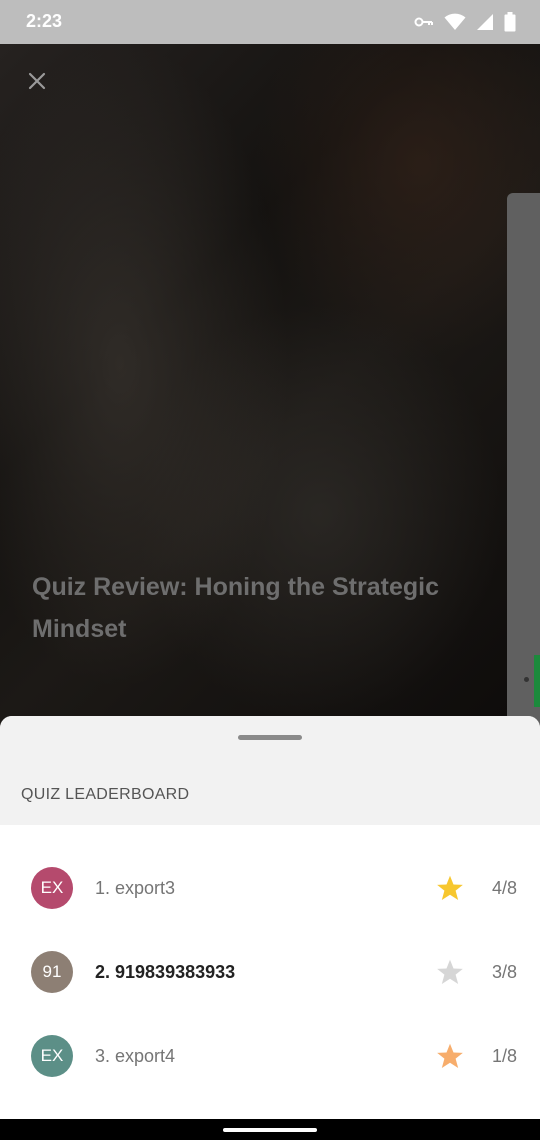 The height and width of the screenshot is (1140, 540). Describe the element at coordinates (270, 22) in the screenshot. I see `status-bar: 2:23` at that location.